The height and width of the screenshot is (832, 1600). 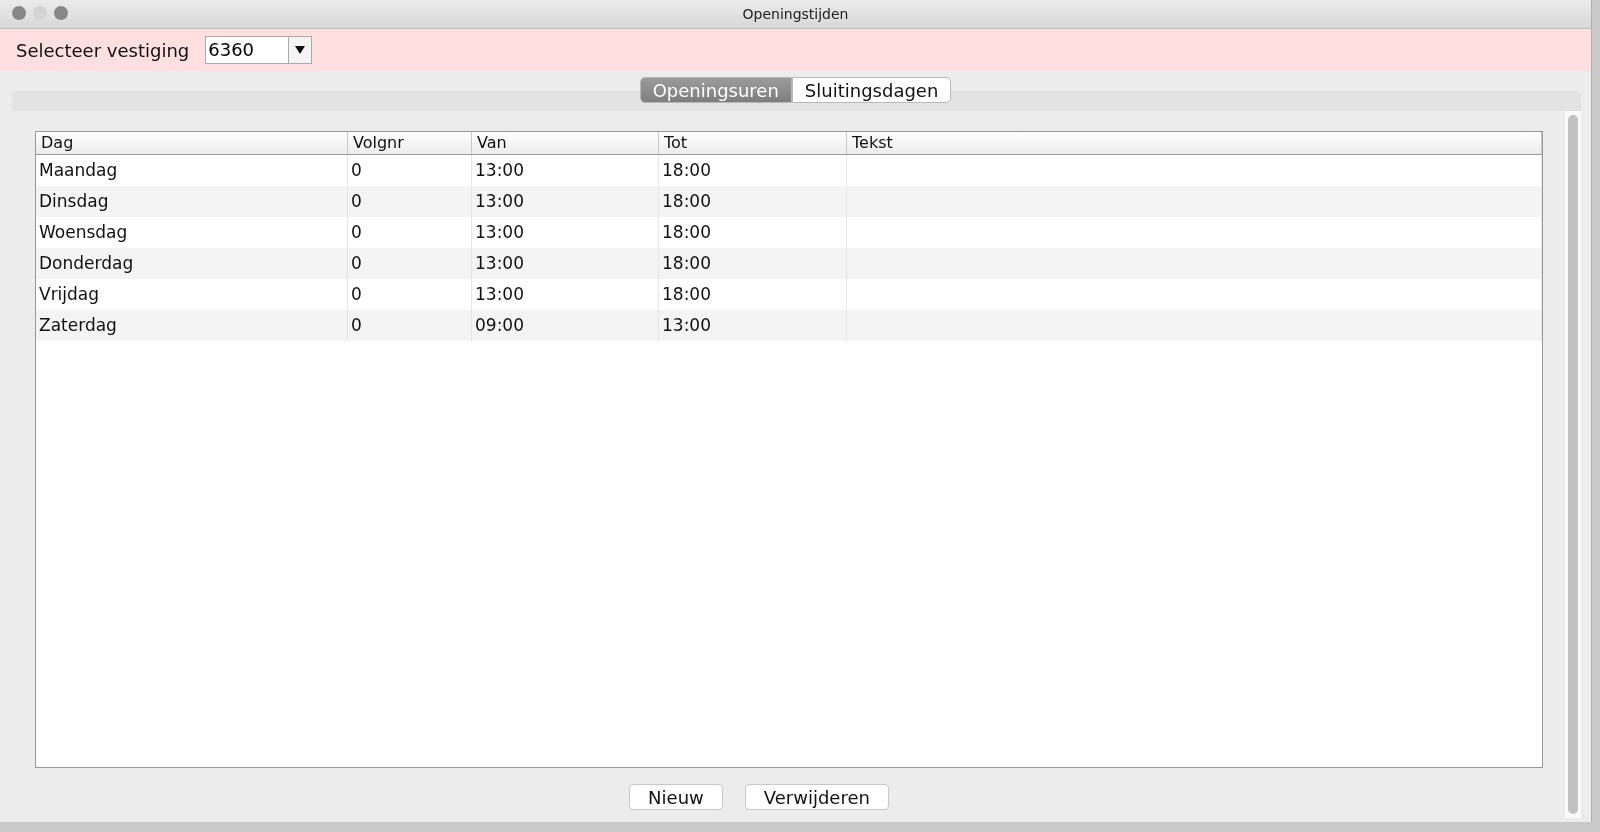 What do you see at coordinates (259, 50) in the screenshot?
I see `branch-dropdown: 6360` at bounding box center [259, 50].